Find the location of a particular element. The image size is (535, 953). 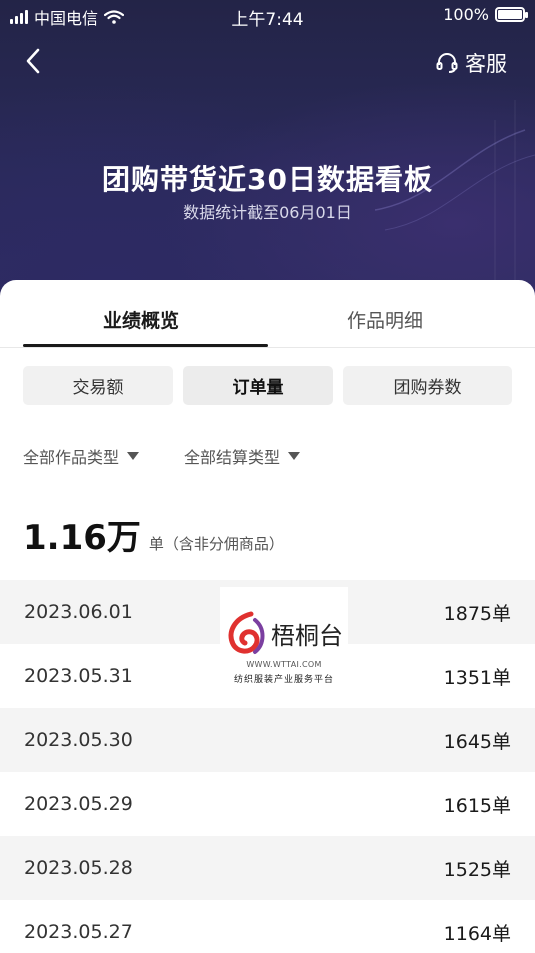

battery-icon is located at coordinates (511, 14).